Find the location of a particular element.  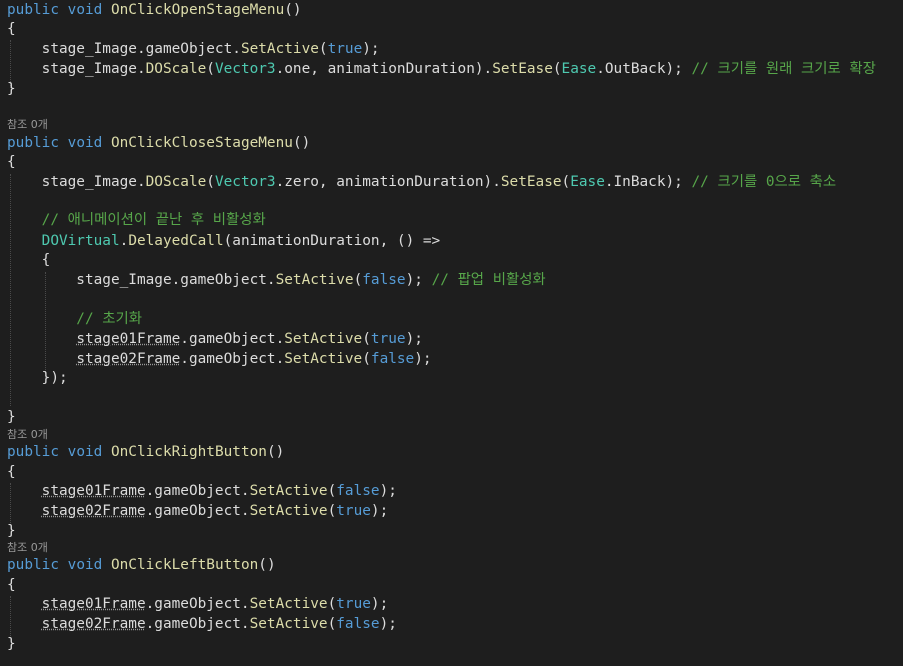

code-line: public void OnClickOpenStageMenu() is located at coordinates (154, 10).